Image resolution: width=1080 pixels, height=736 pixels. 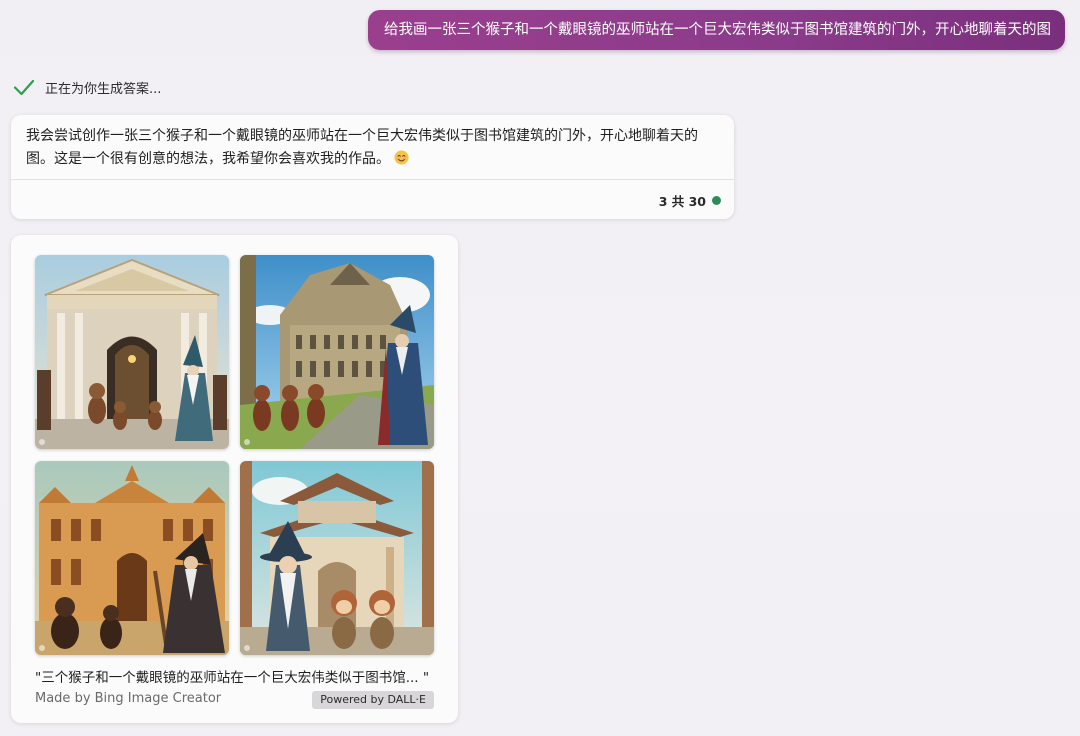 I want to click on turn-counter-text: 3 共 30, so click(x=682, y=201).